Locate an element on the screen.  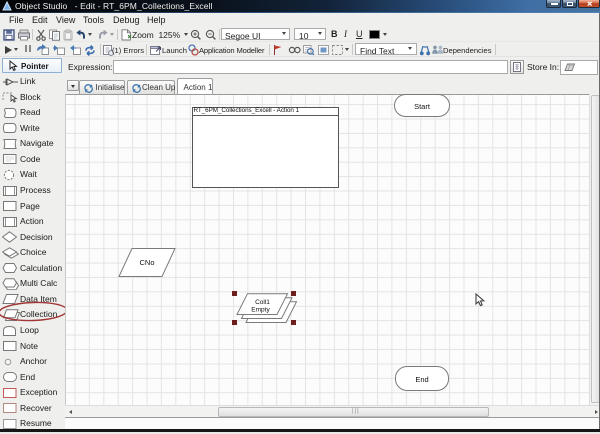
svg-text: CNo is located at coordinates (146, 262).